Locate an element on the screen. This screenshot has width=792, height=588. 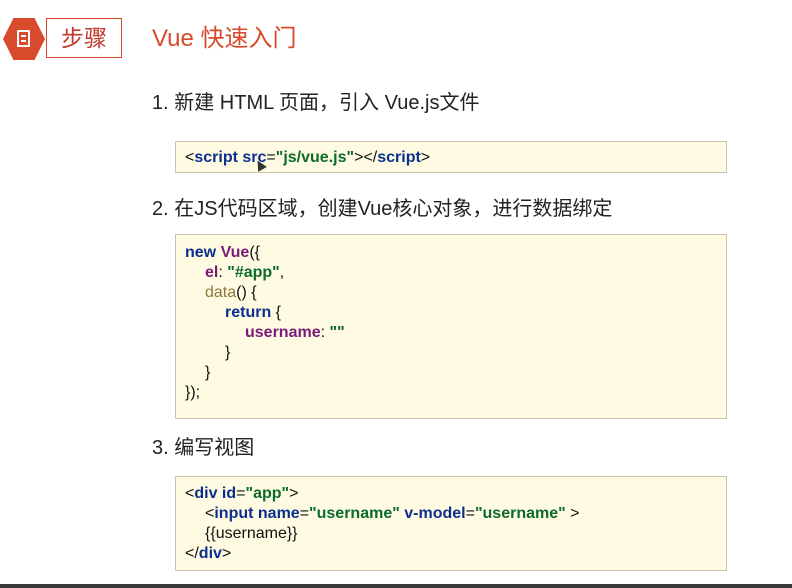
step-3-label: 3. 编写视图 is located at coordinates (203, 448).